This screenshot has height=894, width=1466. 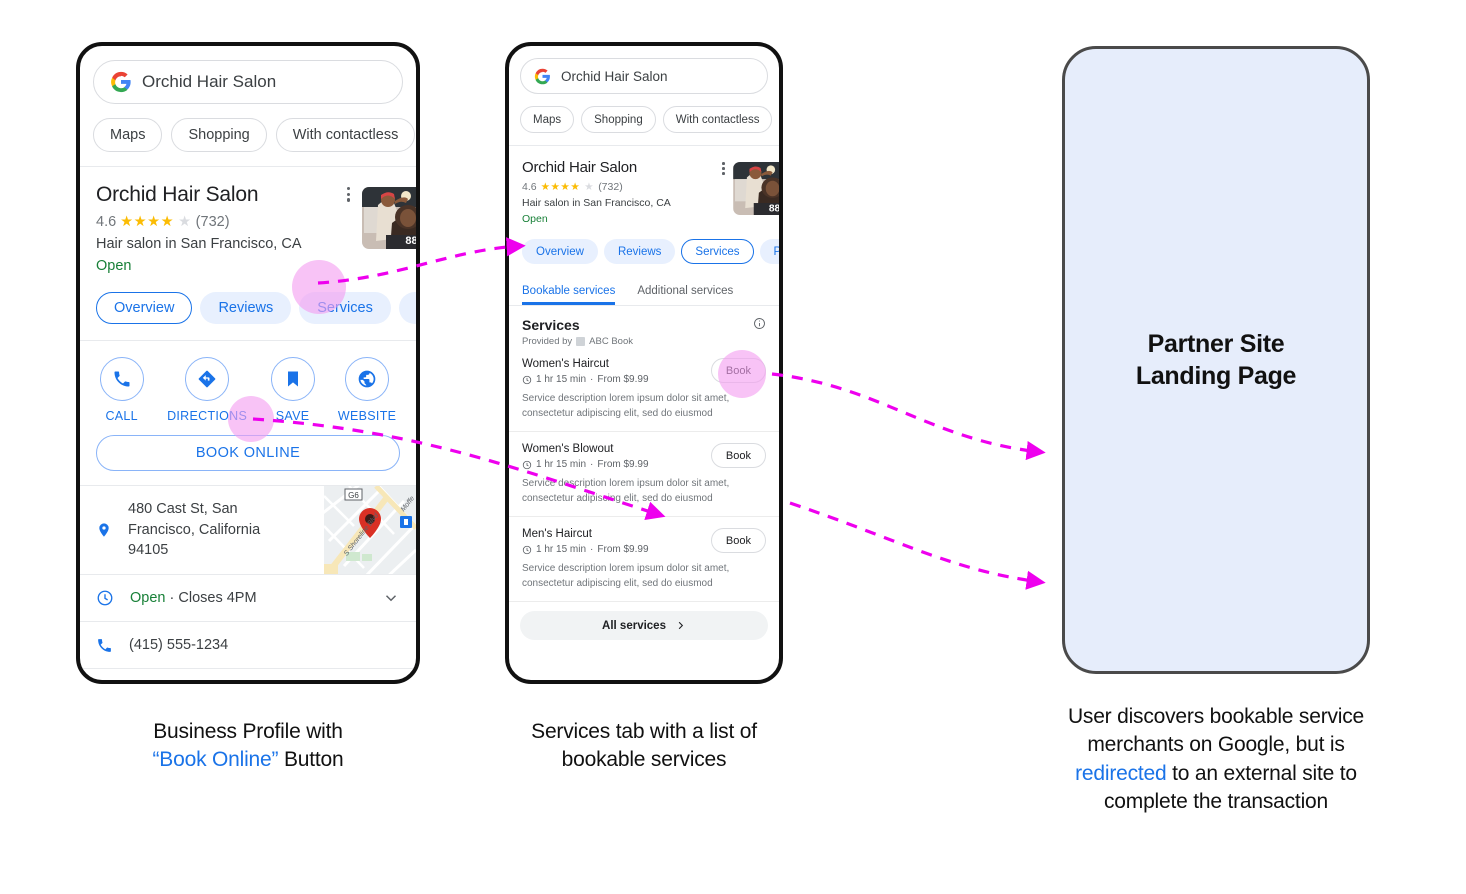 I want to click on filter-chips-2: Maps Shopping With contactless Me, so click(x=644, y=119).